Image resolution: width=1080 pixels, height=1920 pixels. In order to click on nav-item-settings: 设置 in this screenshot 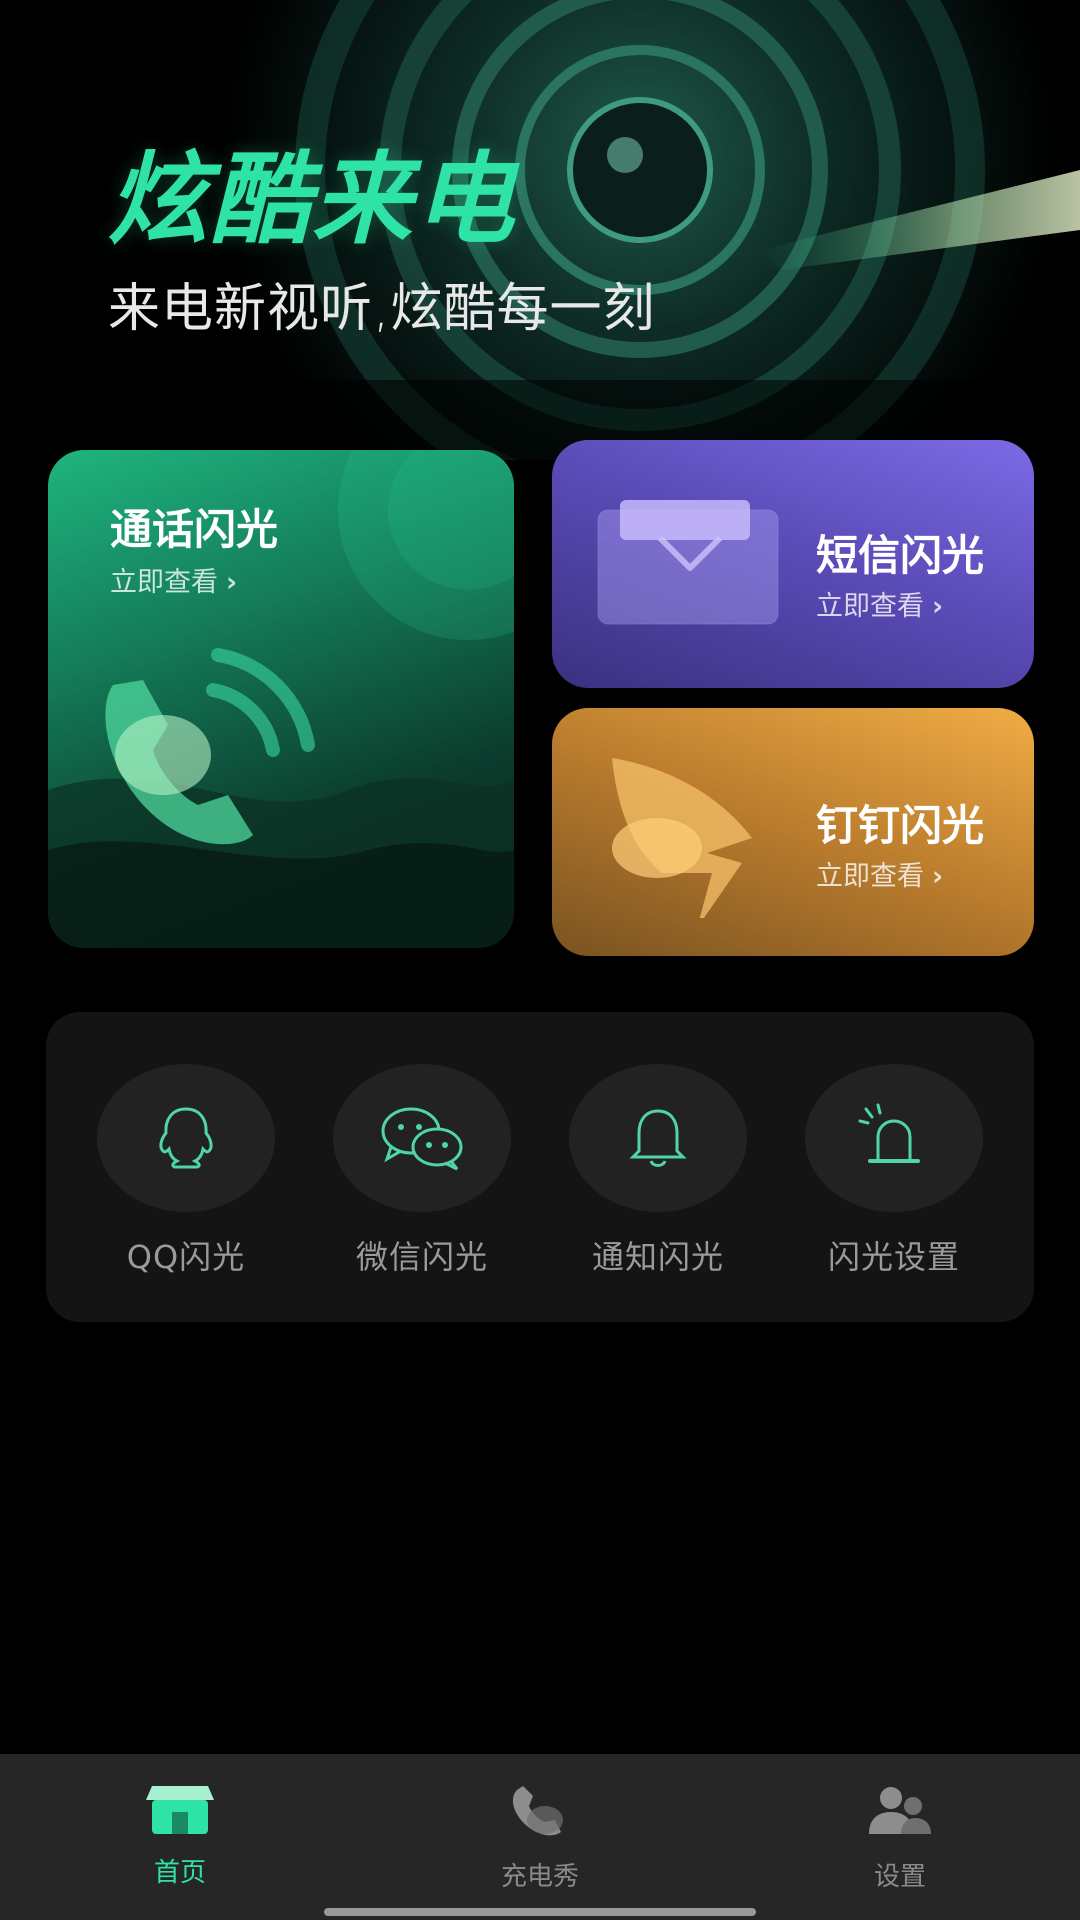, I will do `click(900, 1838)`.